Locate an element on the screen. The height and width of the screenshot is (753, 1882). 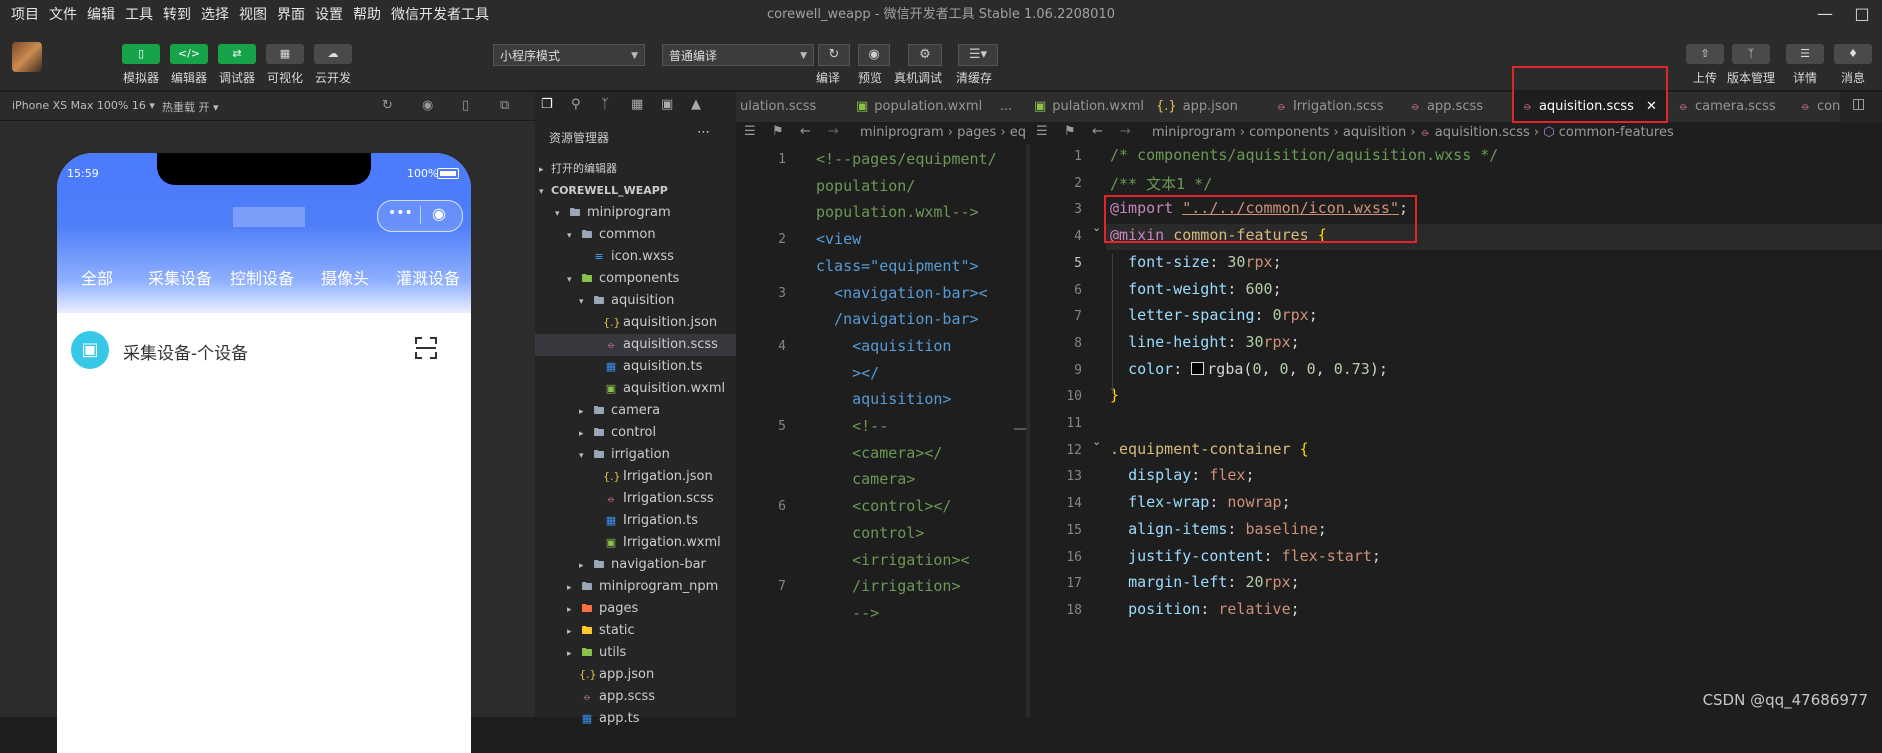
files-icon: ❐ is located at coordinates (547, 104).